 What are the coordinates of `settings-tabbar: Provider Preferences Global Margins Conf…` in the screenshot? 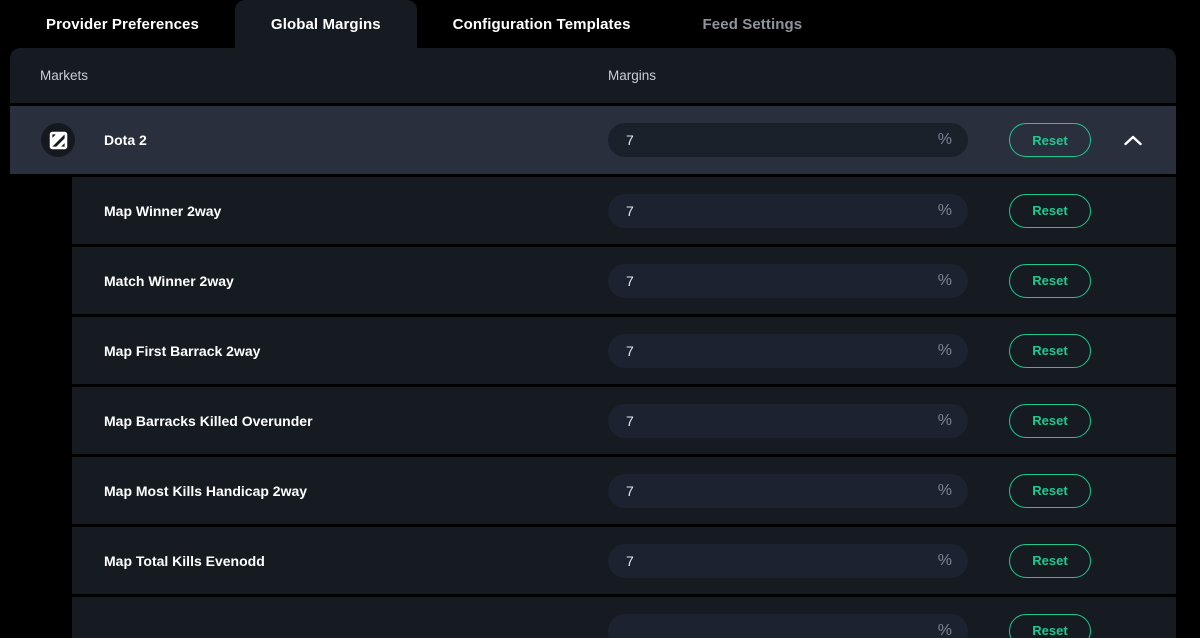 It's located at (600, 24).